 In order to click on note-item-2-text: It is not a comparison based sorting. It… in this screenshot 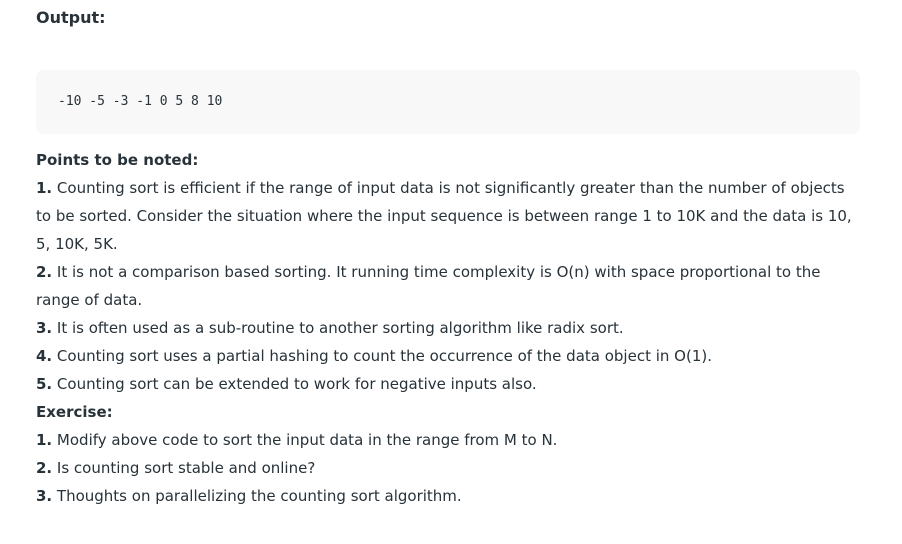, I will do `click(438, 272)`.